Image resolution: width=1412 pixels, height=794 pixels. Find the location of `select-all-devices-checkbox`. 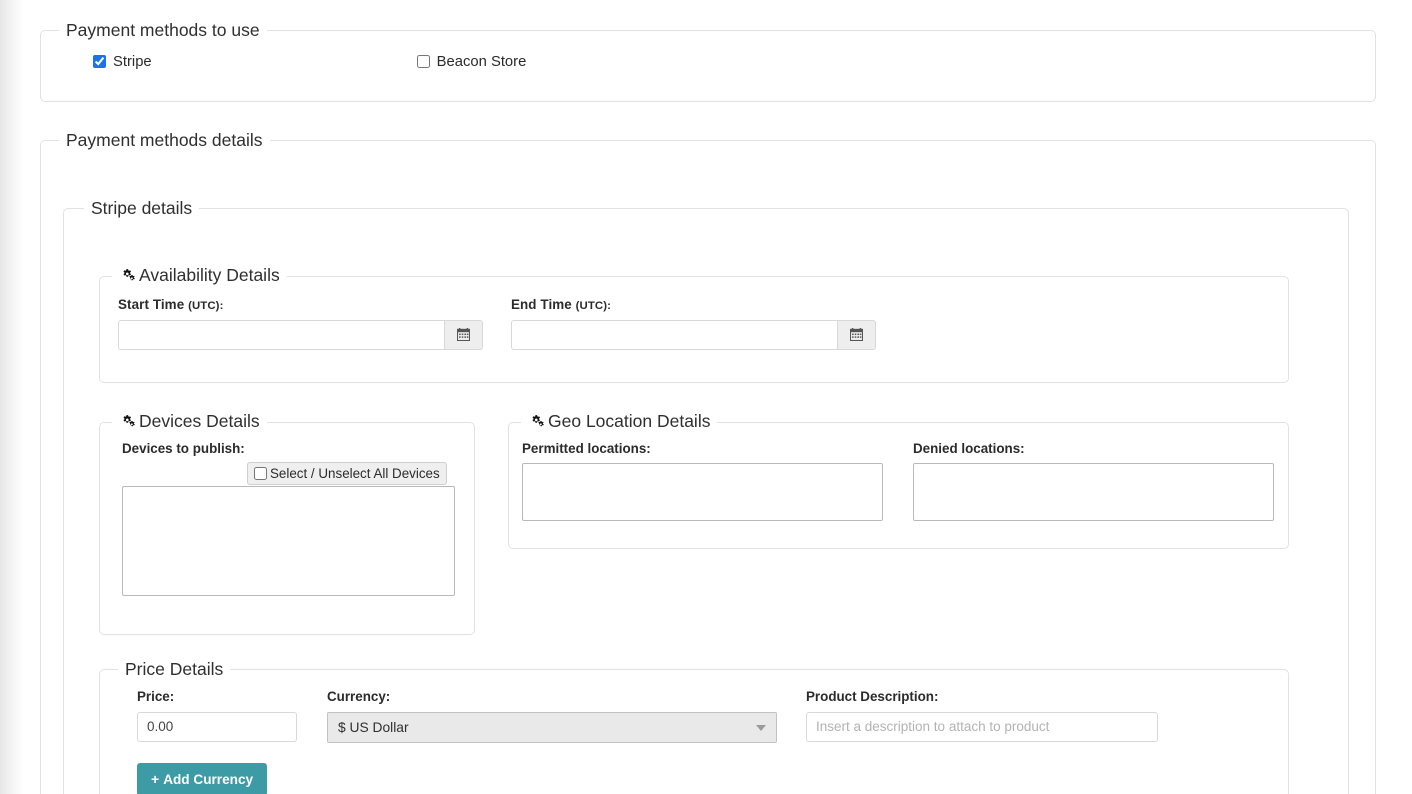

select-all-devices-checkbox is located at coordinates (260, 473).